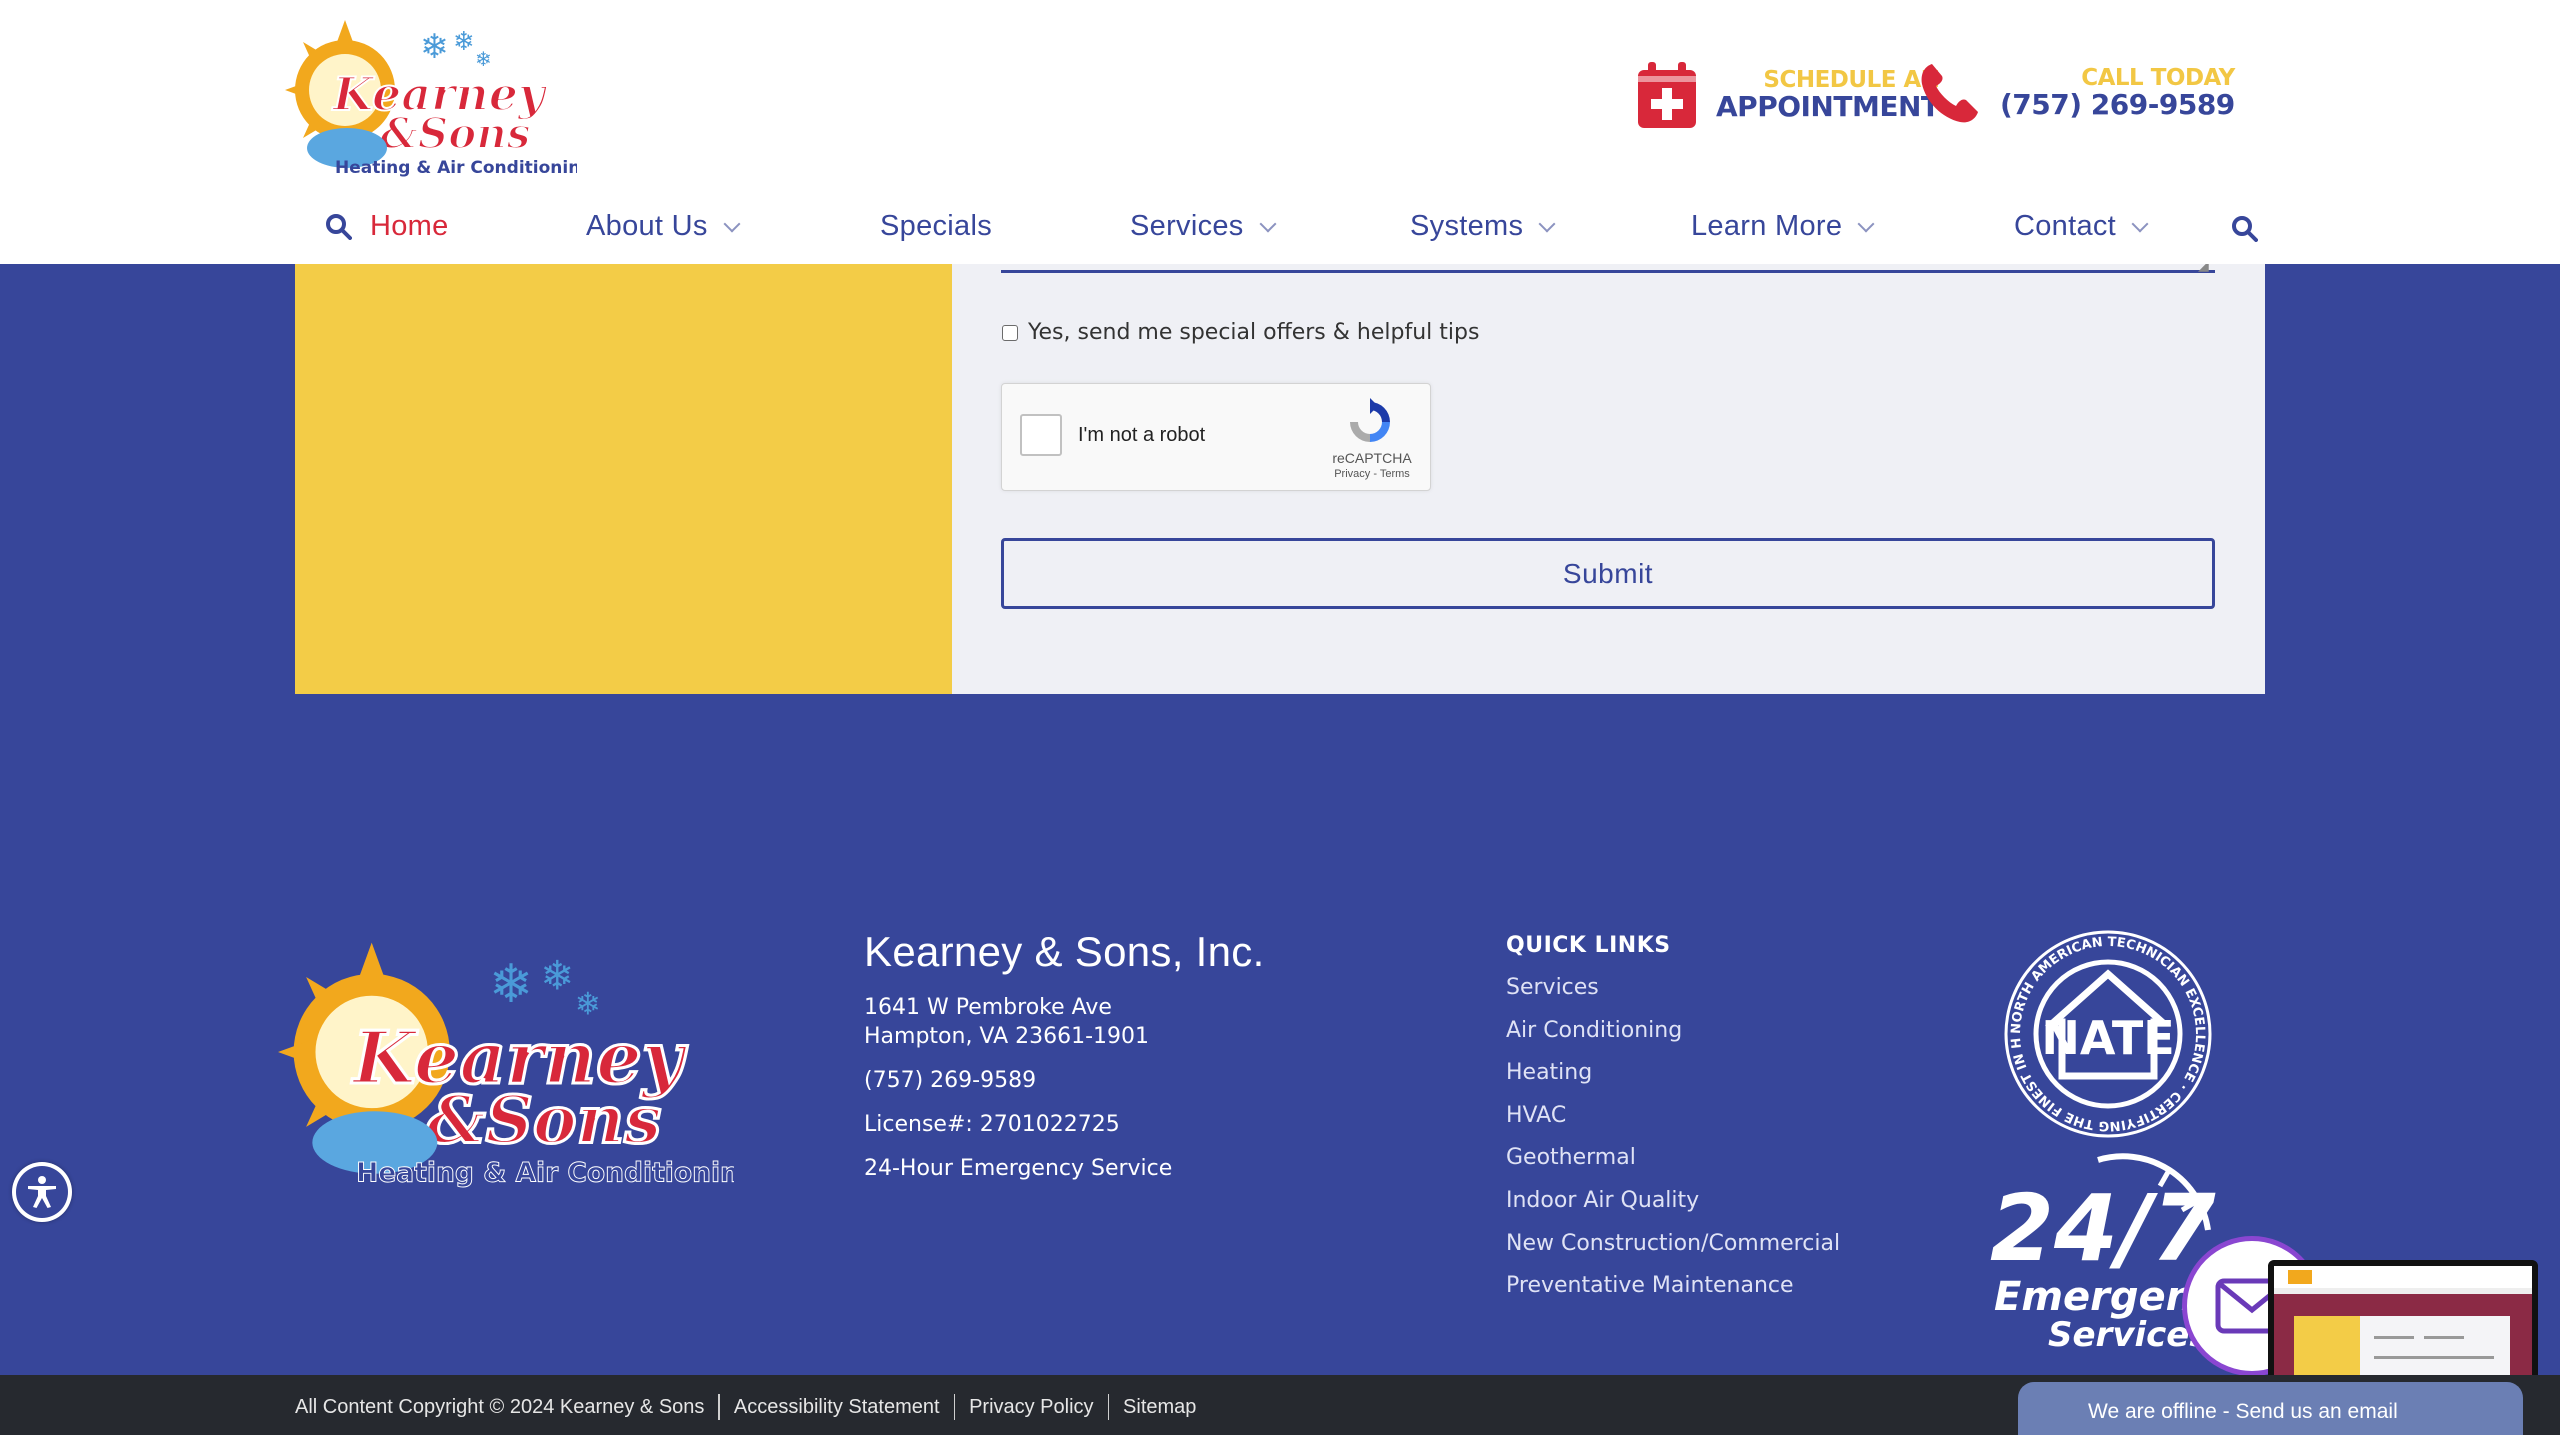 The width and height of the screenshot is (2560, 1435). I want to click on call-phone-text: (757) 269-9589, so click(2117, 105).